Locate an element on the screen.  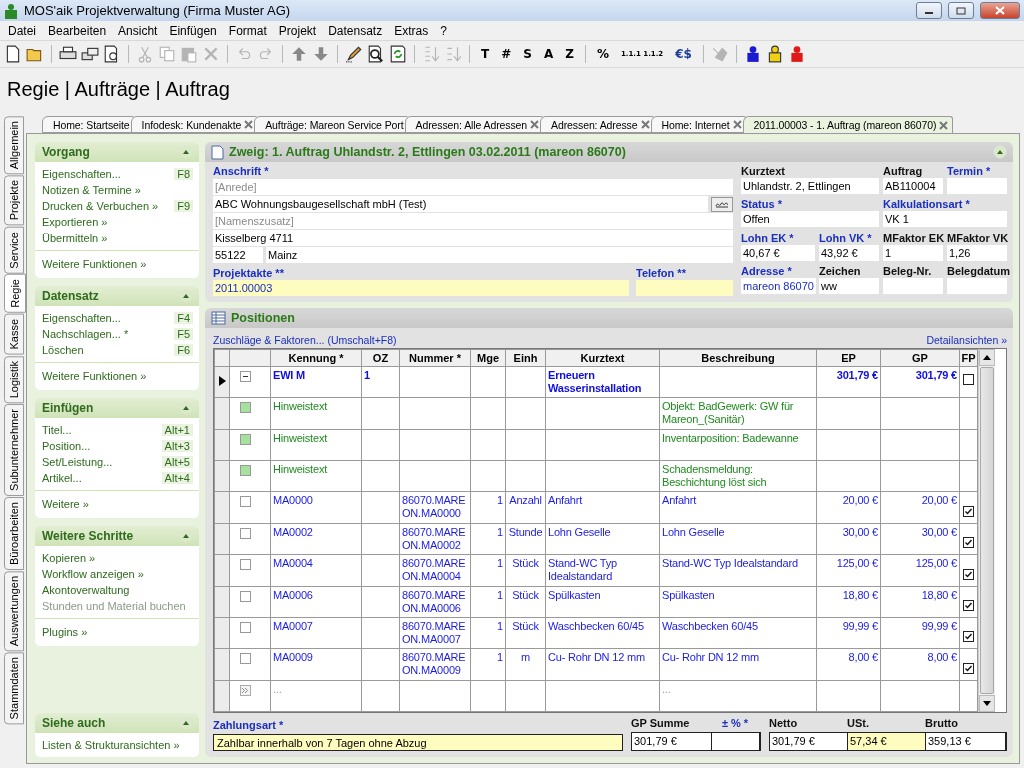
close-button is located at coordinates (1000, 10).